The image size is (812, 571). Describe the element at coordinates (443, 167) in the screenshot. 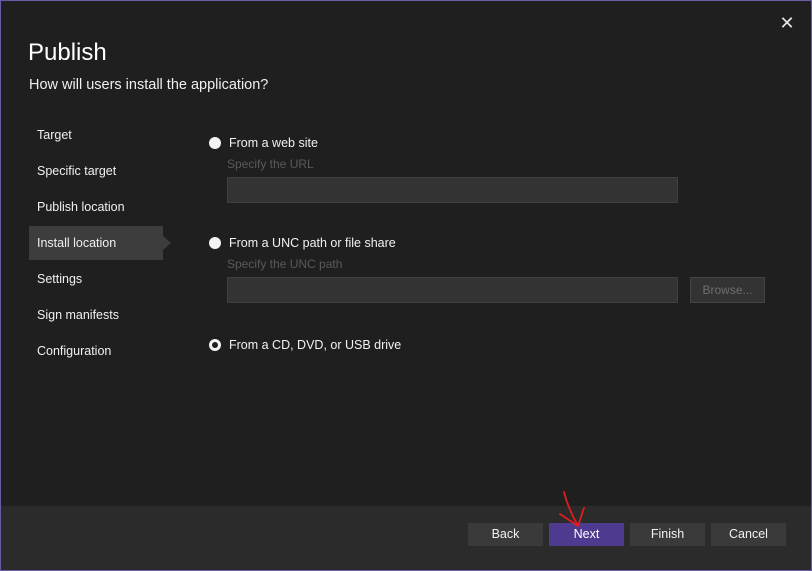

I see `option-web-site: From a web site Specify the URL` at that location.